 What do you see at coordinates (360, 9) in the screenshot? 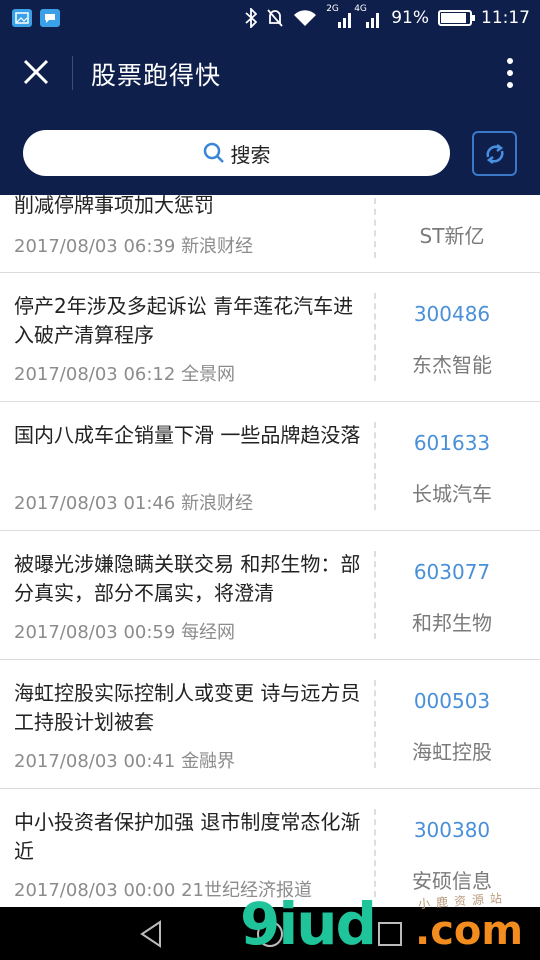
I see `signal-4g-label: 4G` at bounding box center [360, 9].